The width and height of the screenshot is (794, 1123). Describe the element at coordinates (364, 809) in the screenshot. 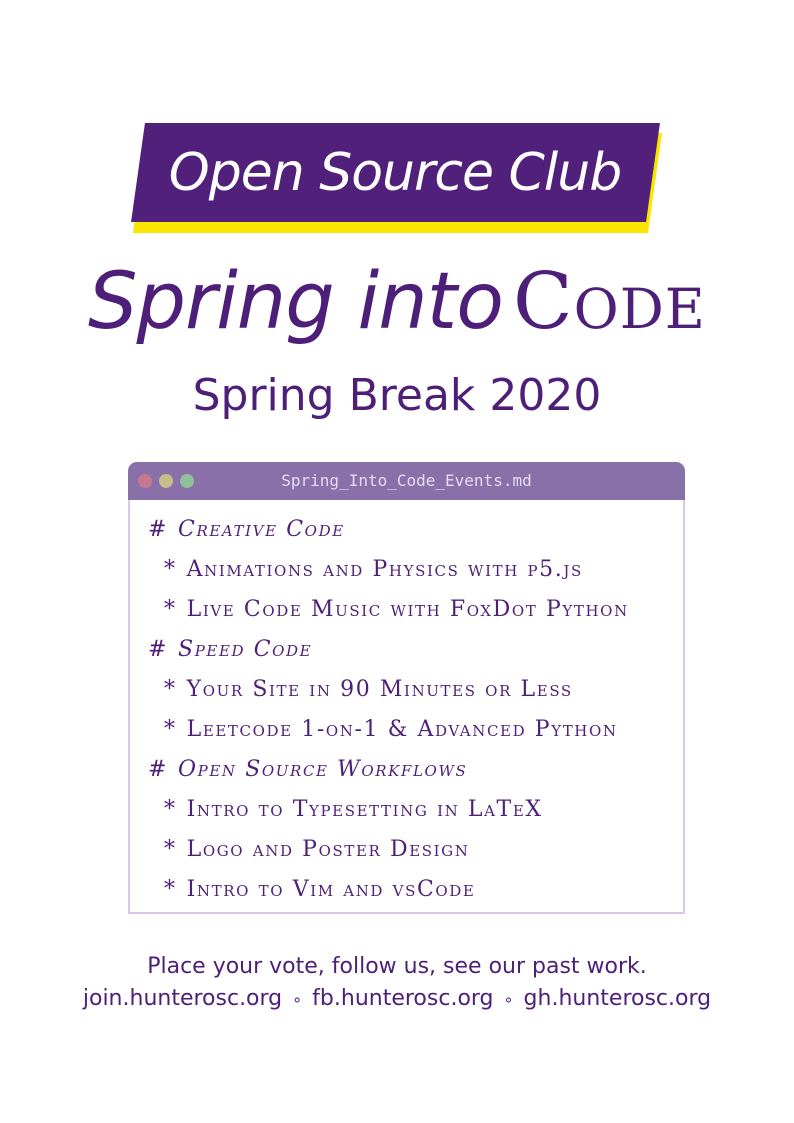

I see `event-text: Intro to Typesetting in LaTeX` at that location.